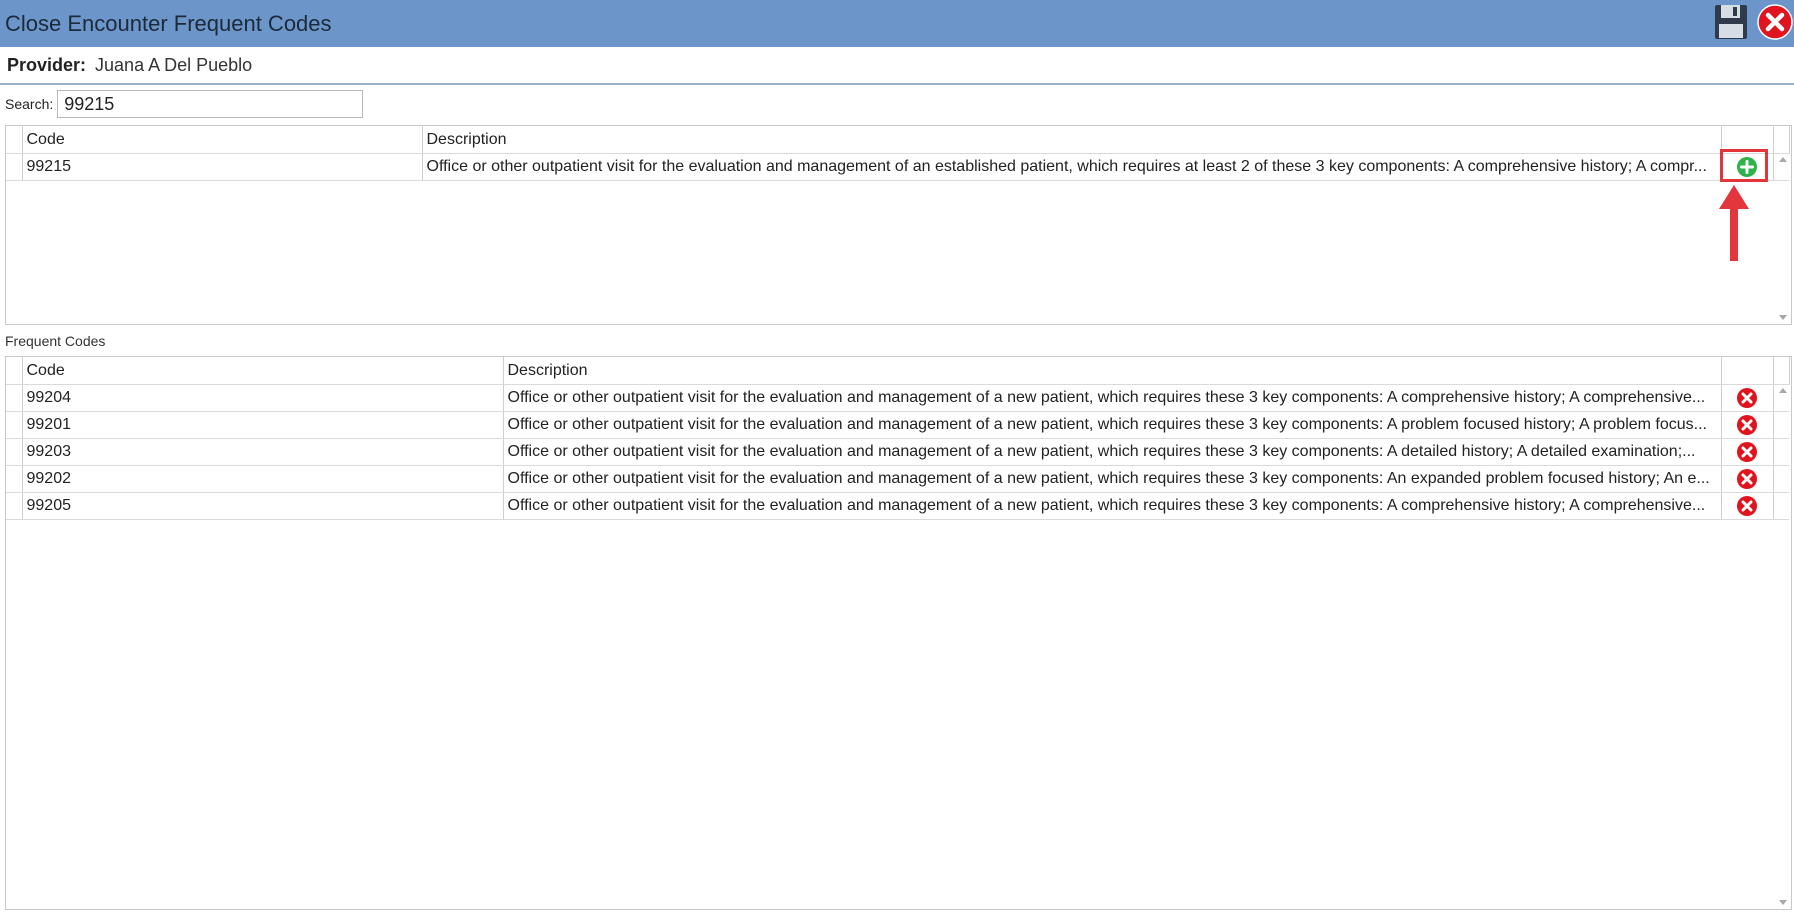 This screenshot has width=1794, height=914. Describe the element at coordinates (47, 64) in the screenshot. I see `provider-label: Provider:` at that location.